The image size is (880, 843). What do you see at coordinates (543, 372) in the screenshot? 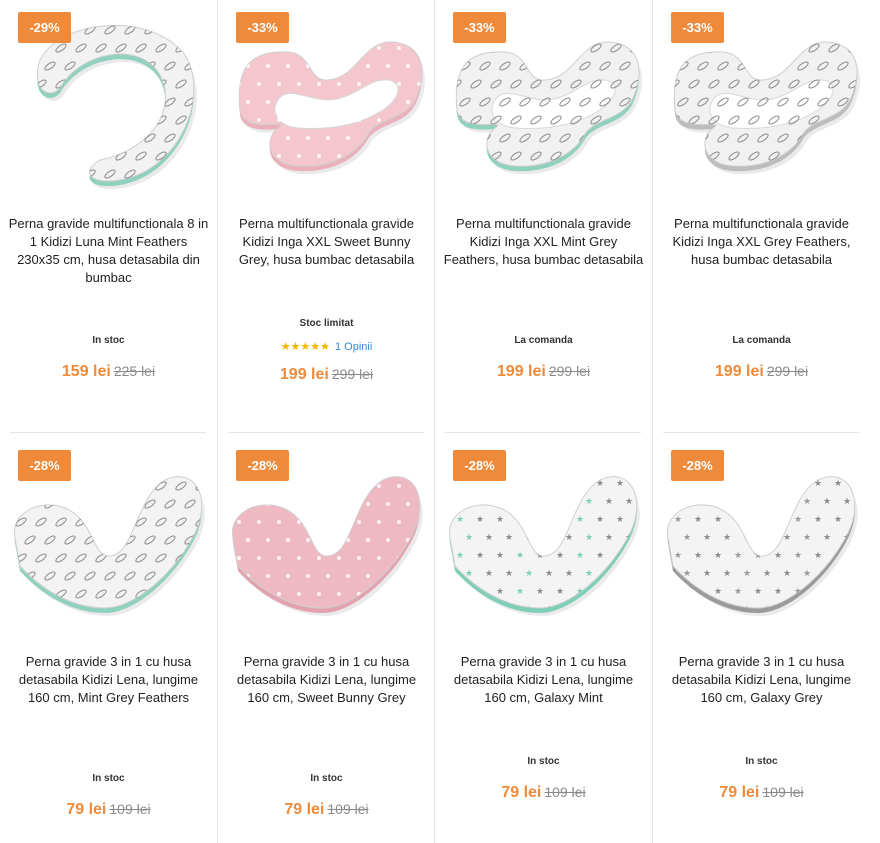
I see `price-block: 199 lei 299 lei` at bounding box center [543, 372].